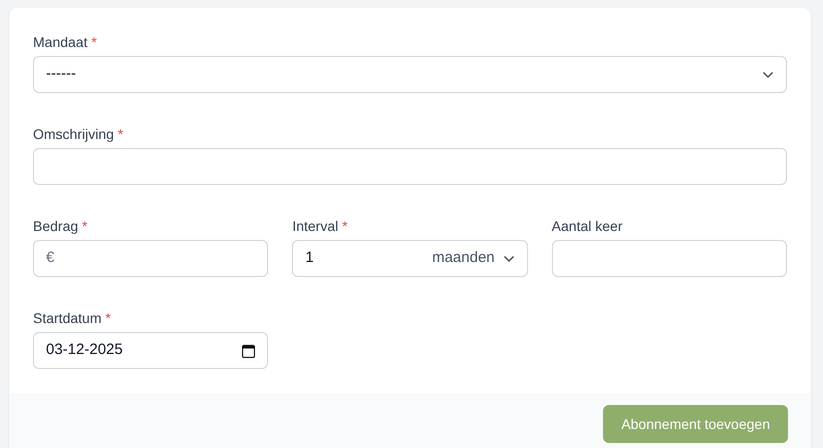 The image size is (823, 448). I want to click on unit-dropdown: maanden, so click(463, 258).